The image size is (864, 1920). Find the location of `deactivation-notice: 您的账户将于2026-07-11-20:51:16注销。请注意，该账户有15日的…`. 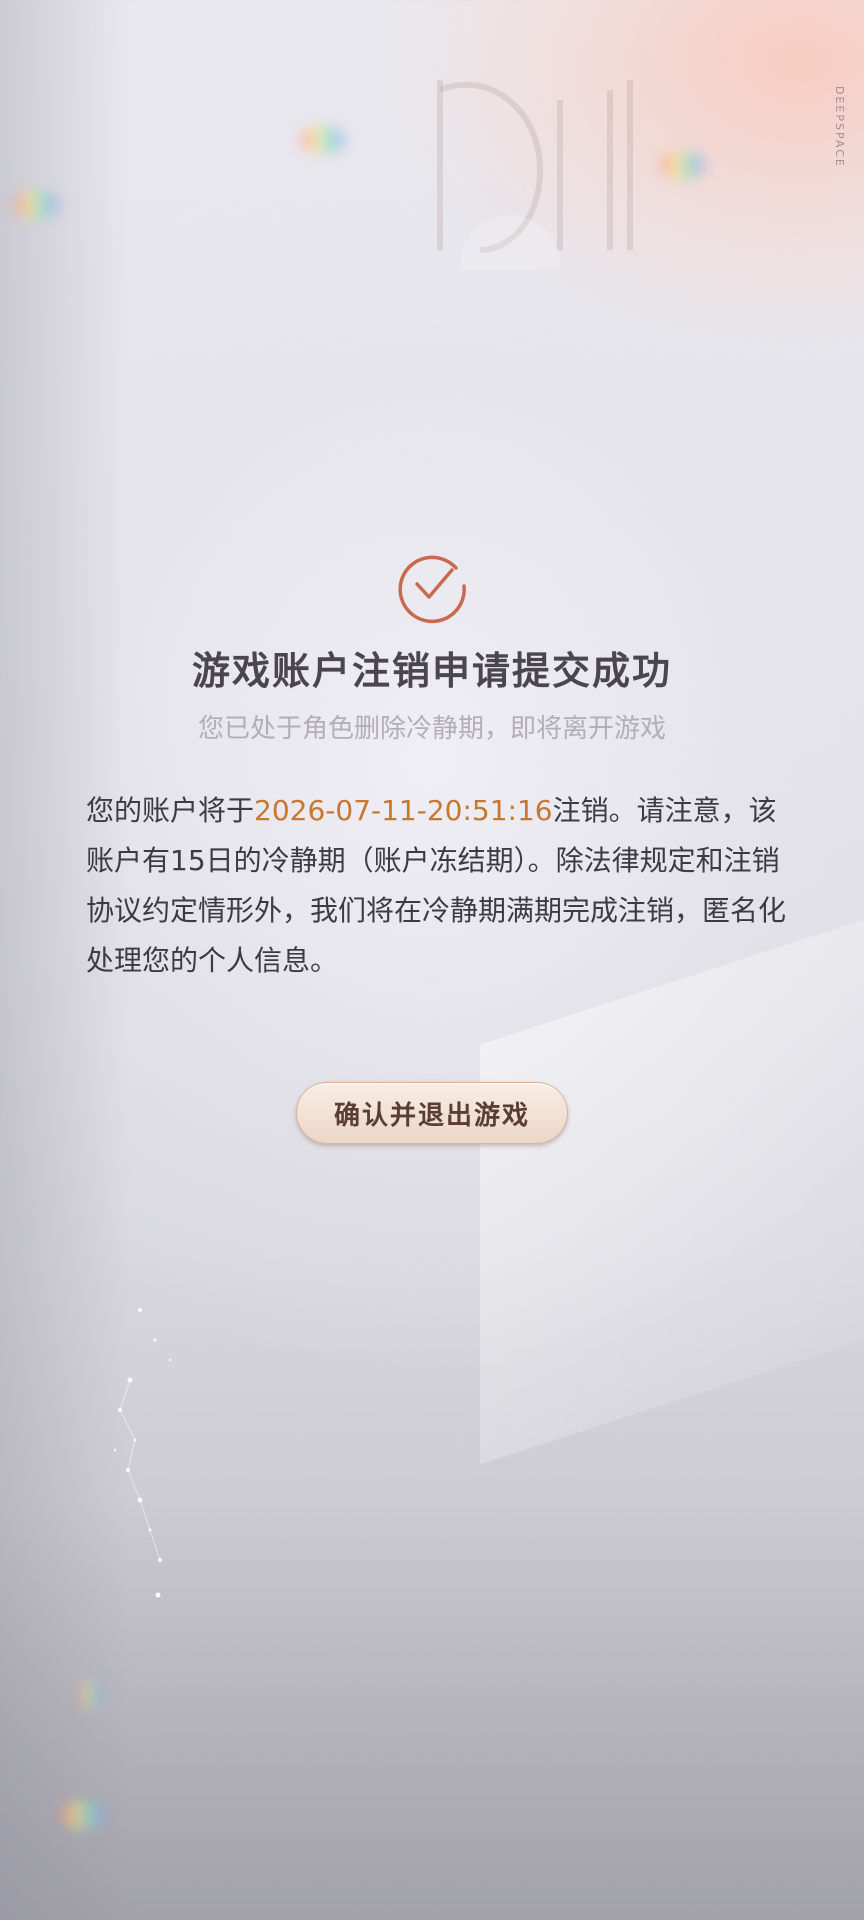

deactivation-notice: 您的账户将于2026-07-11-20:51:16注销。请注意，该账户有15日的… is located at coordinates (436, 886).